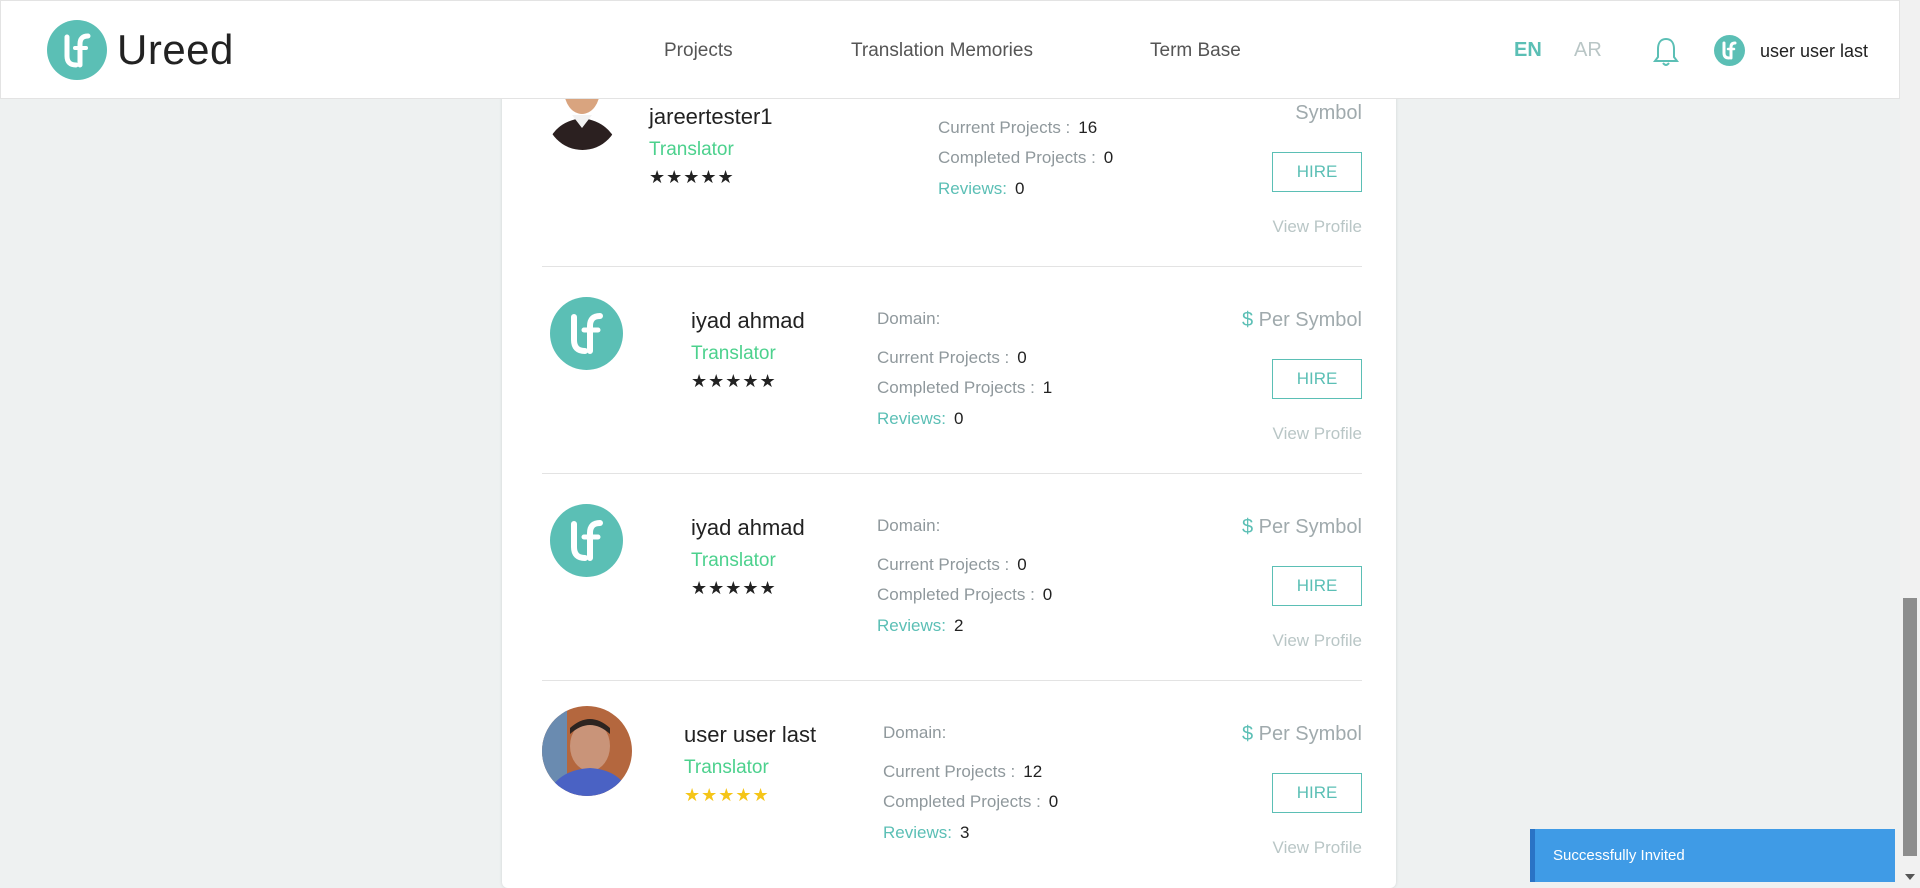 The height and width of the screenshot is (888, 1920). What do you see at coordinates (963, 771) in the screenshot?
I see `current-projects: Current Projects :12` at bounding box center [963, 771].